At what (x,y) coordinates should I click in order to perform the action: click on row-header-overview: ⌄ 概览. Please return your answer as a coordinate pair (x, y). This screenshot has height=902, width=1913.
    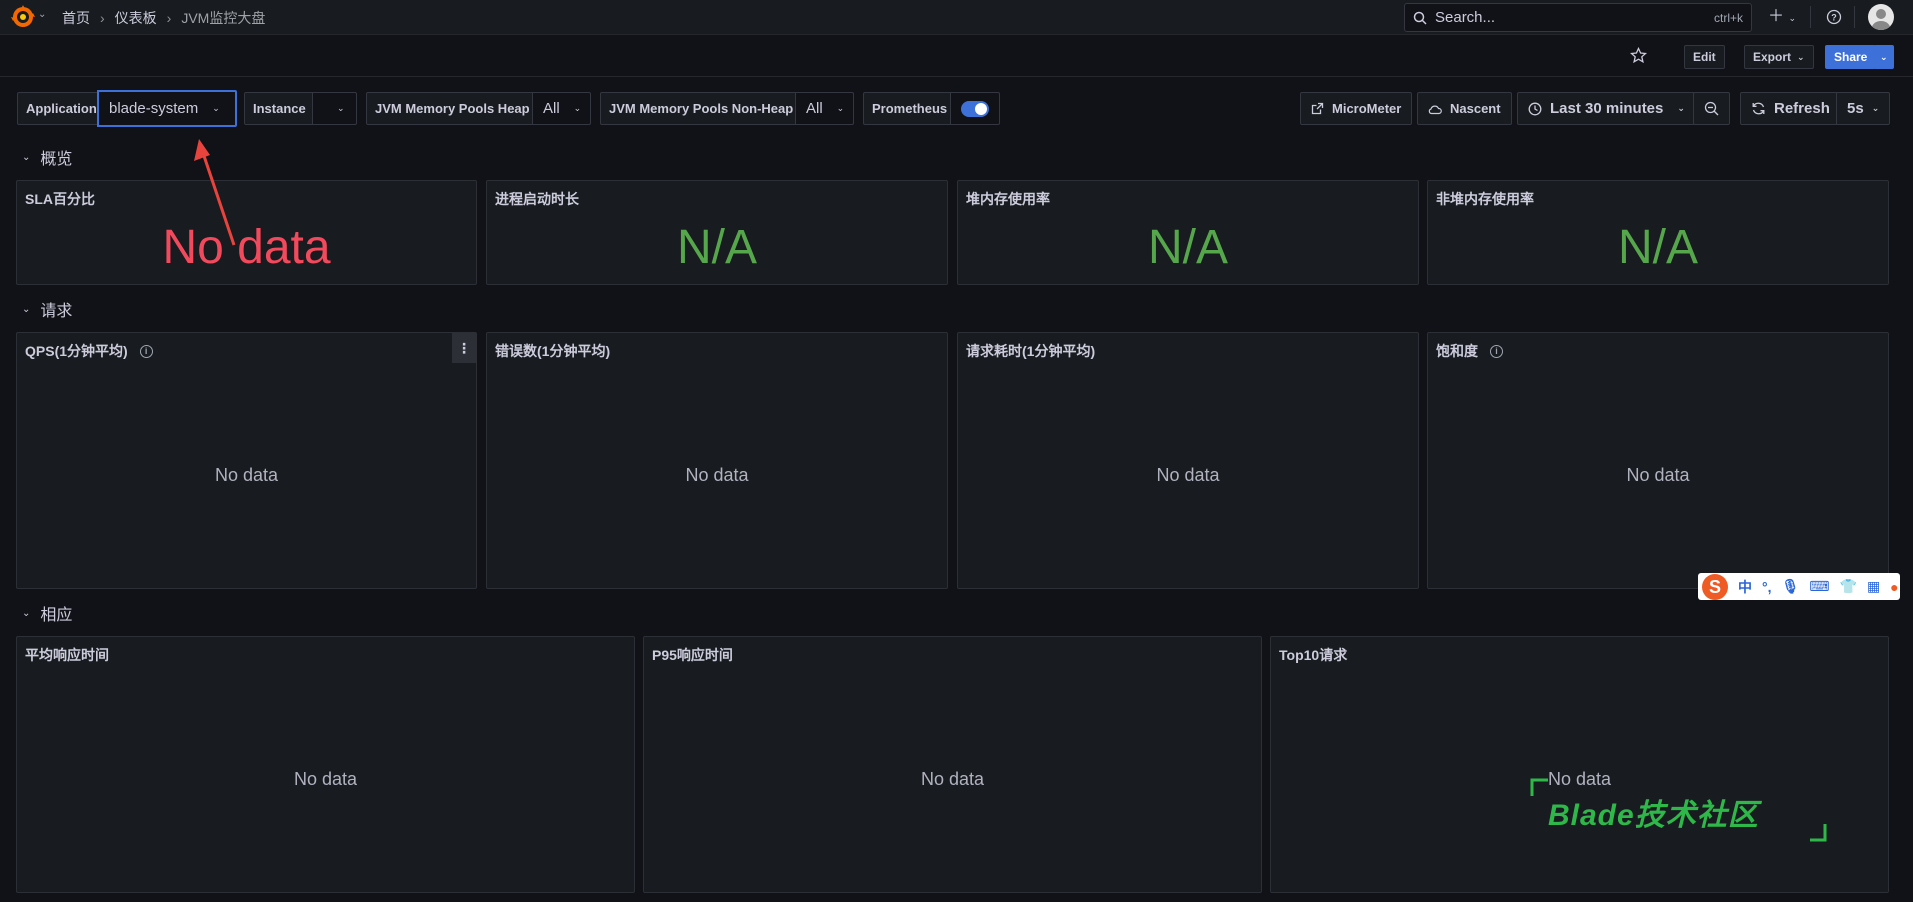
    Looking at the image, I should click on (47, 157).